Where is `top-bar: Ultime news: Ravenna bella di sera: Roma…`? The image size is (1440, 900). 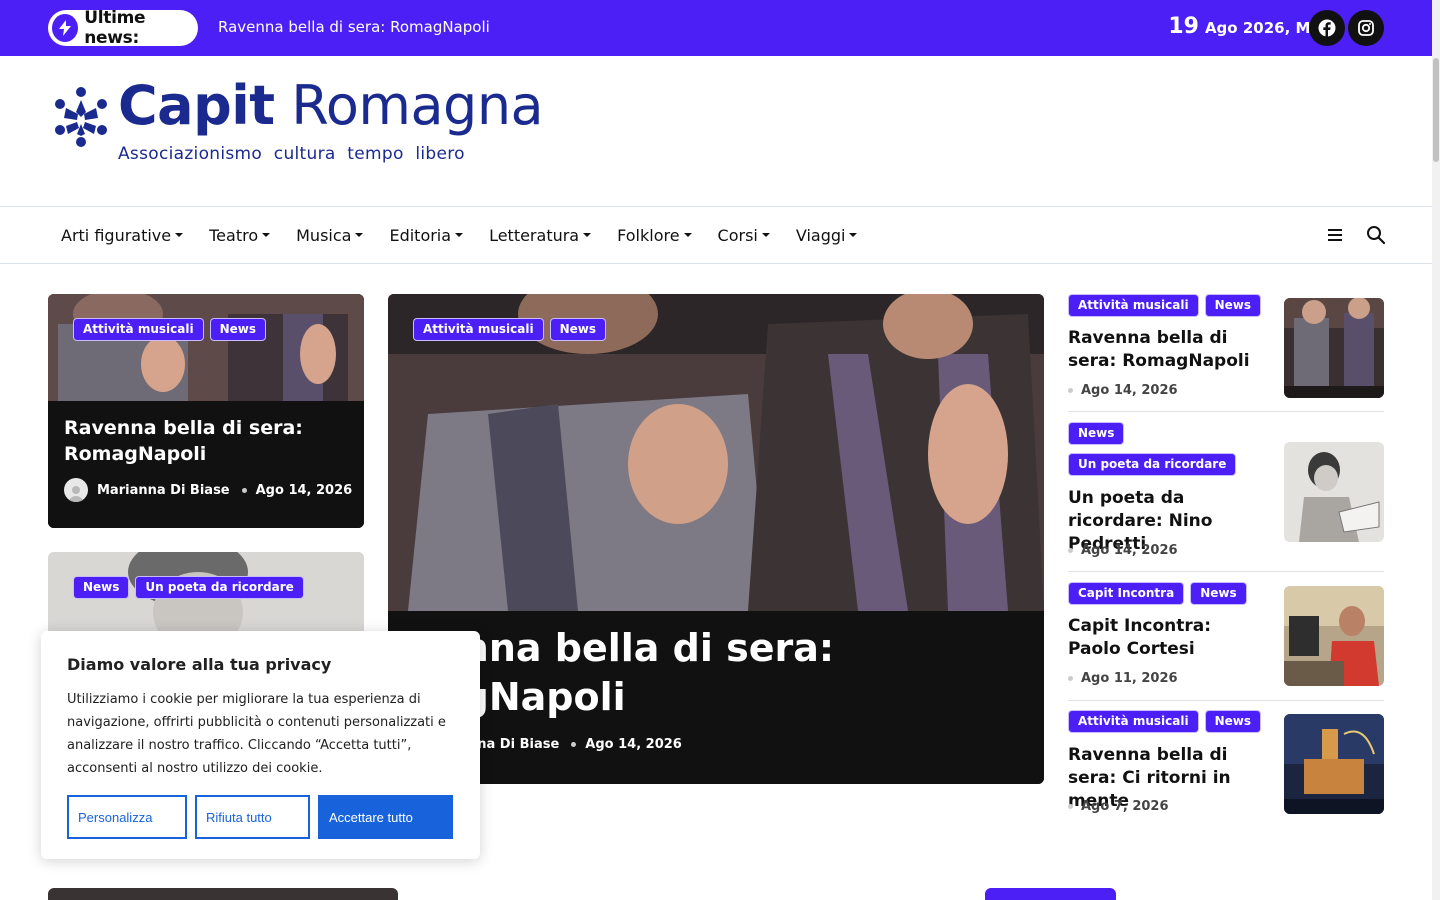 top-bar: Ultime news: Ravenna bella di sera: Roma… is located at coordinates (716, 28).